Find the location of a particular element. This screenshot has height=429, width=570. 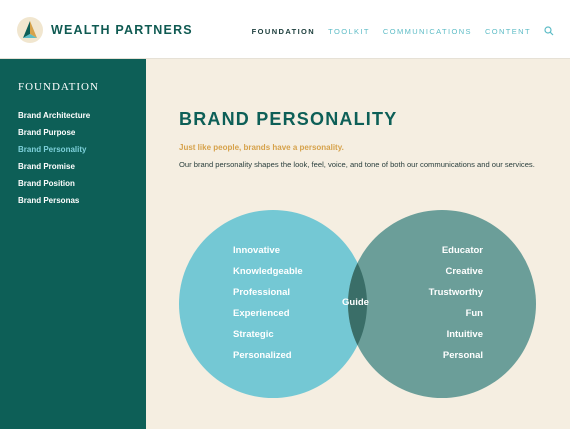

sidebar-item-brand-position: Brand Position is located at coordinates (54, 186).